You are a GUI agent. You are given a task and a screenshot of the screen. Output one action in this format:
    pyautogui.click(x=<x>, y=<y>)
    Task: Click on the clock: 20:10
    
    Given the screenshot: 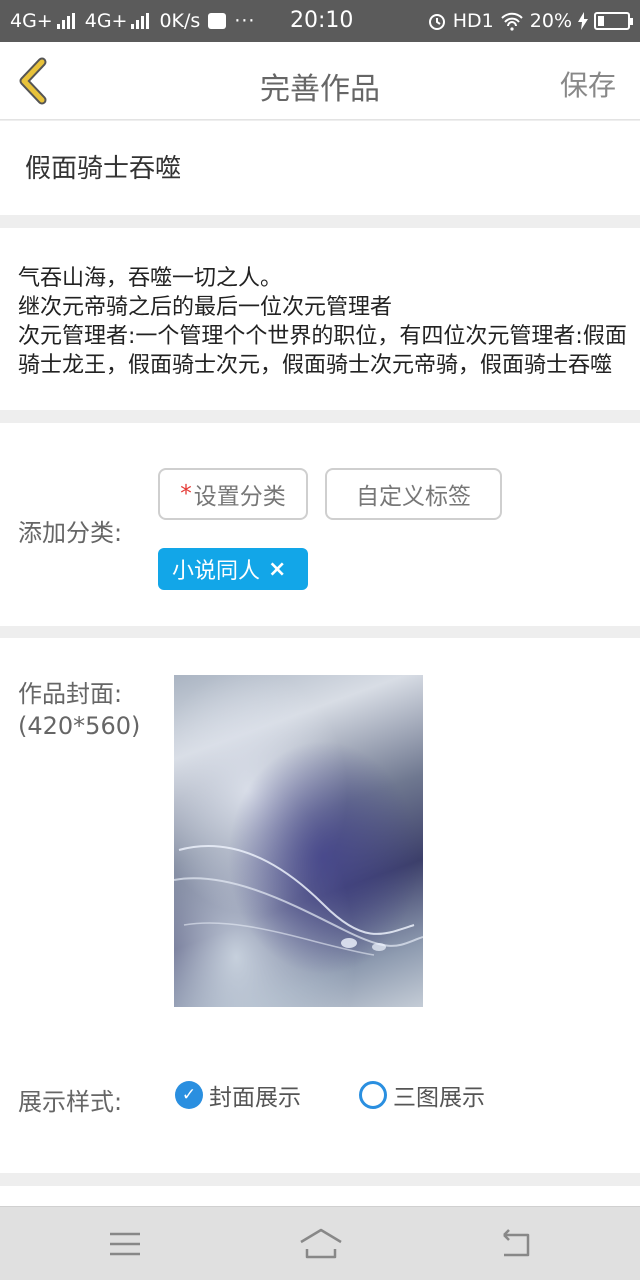 What is the action you would take?
    pyautogui.click(x=322, y=20)
    